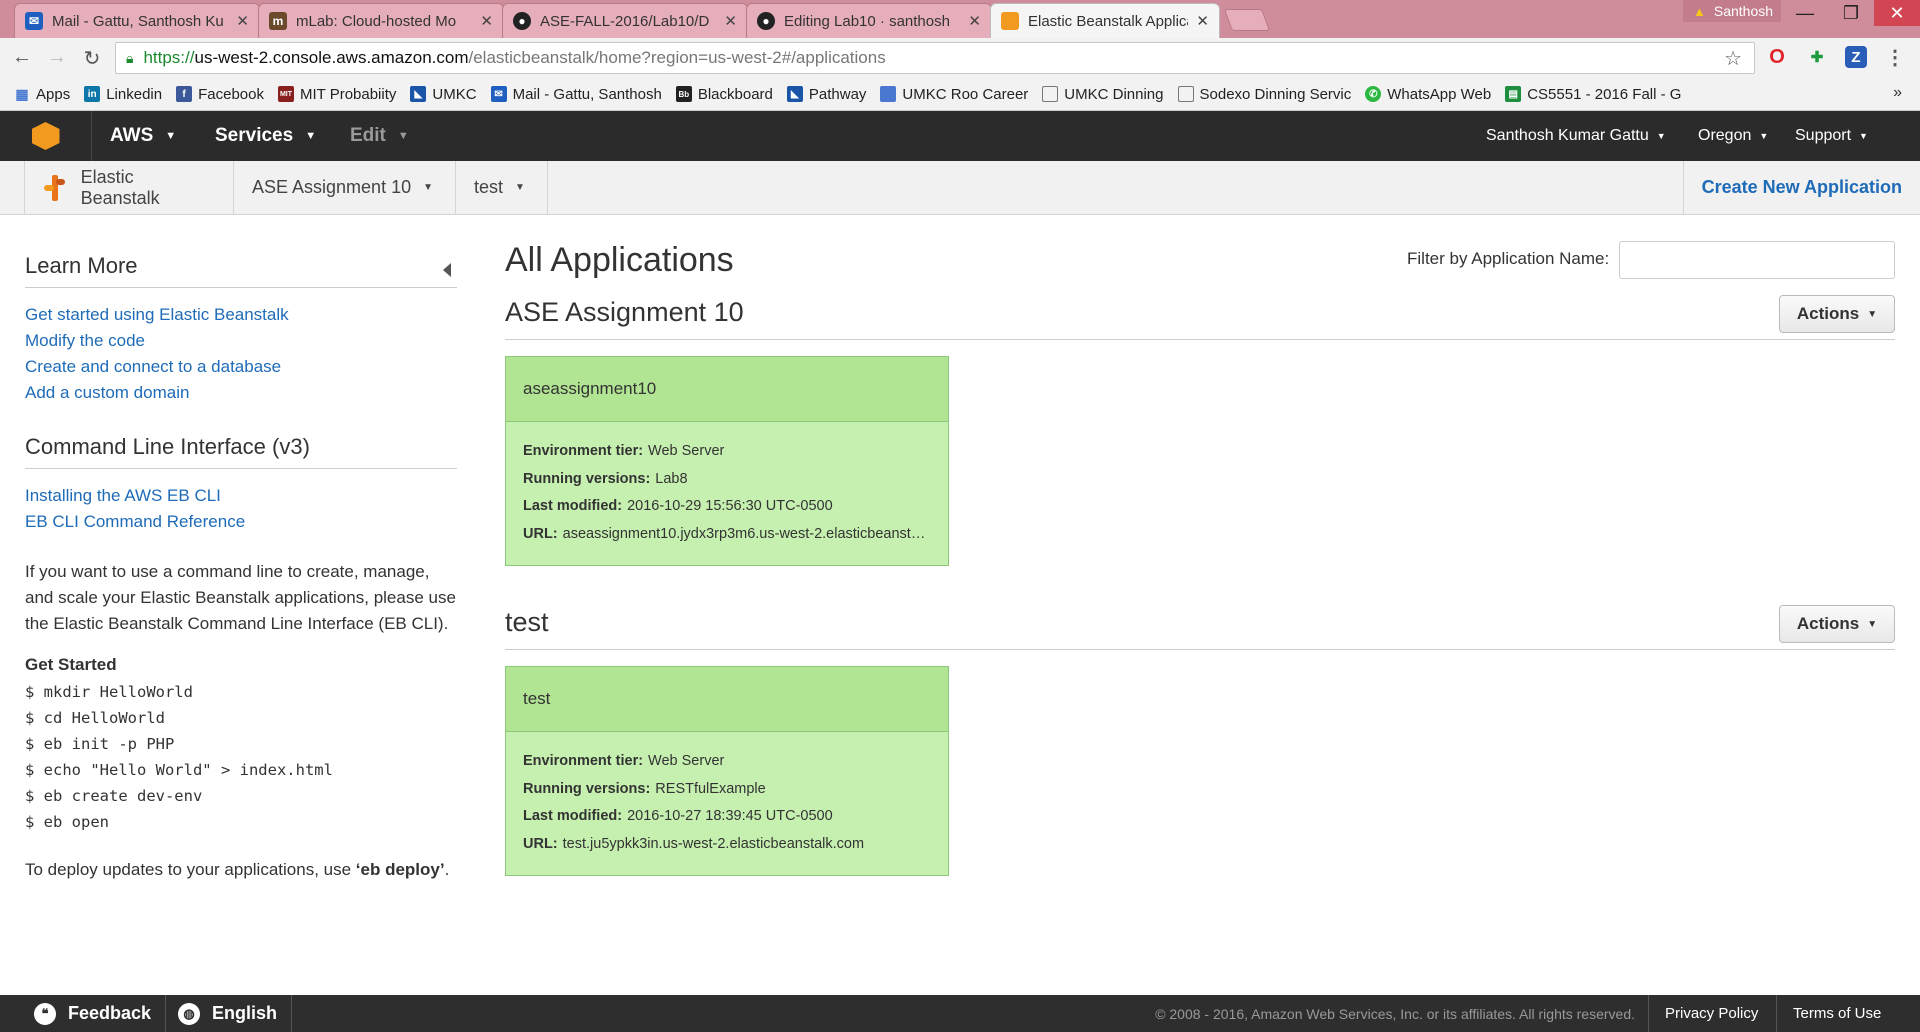  Describe the element at coordinates (1010, 21) in the screenshot. I see `aws-cube-icon` at that location.